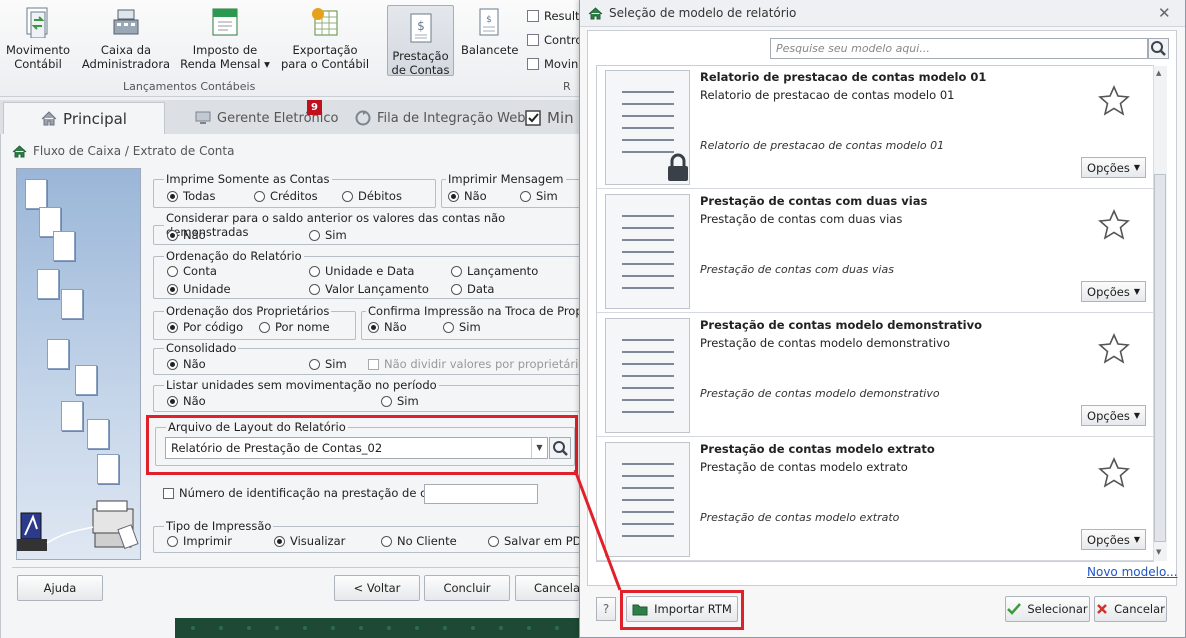 The height and width of the screenshot is (638, 1186). I want to click on item-title: Prestação de contas modelo demonstrativo, so click(841, 325).